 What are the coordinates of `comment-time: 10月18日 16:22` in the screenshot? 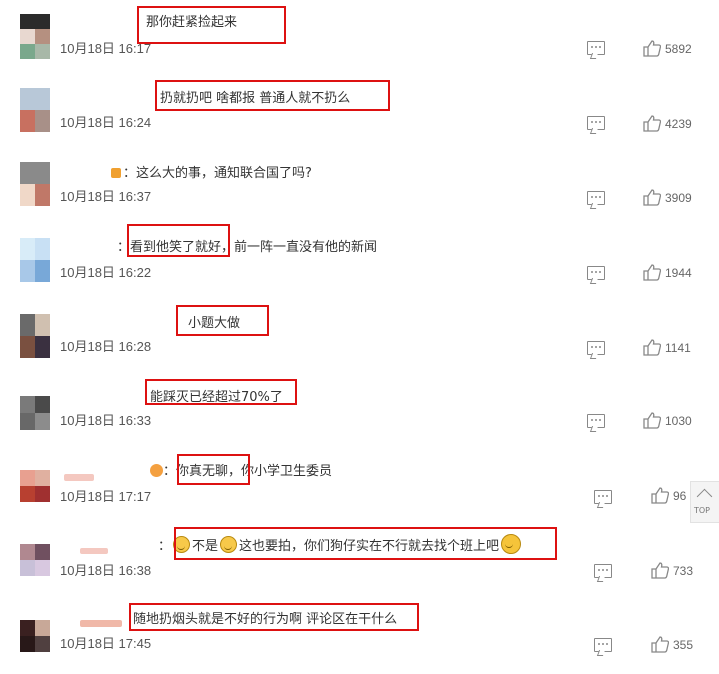 It's located at (106, 272).